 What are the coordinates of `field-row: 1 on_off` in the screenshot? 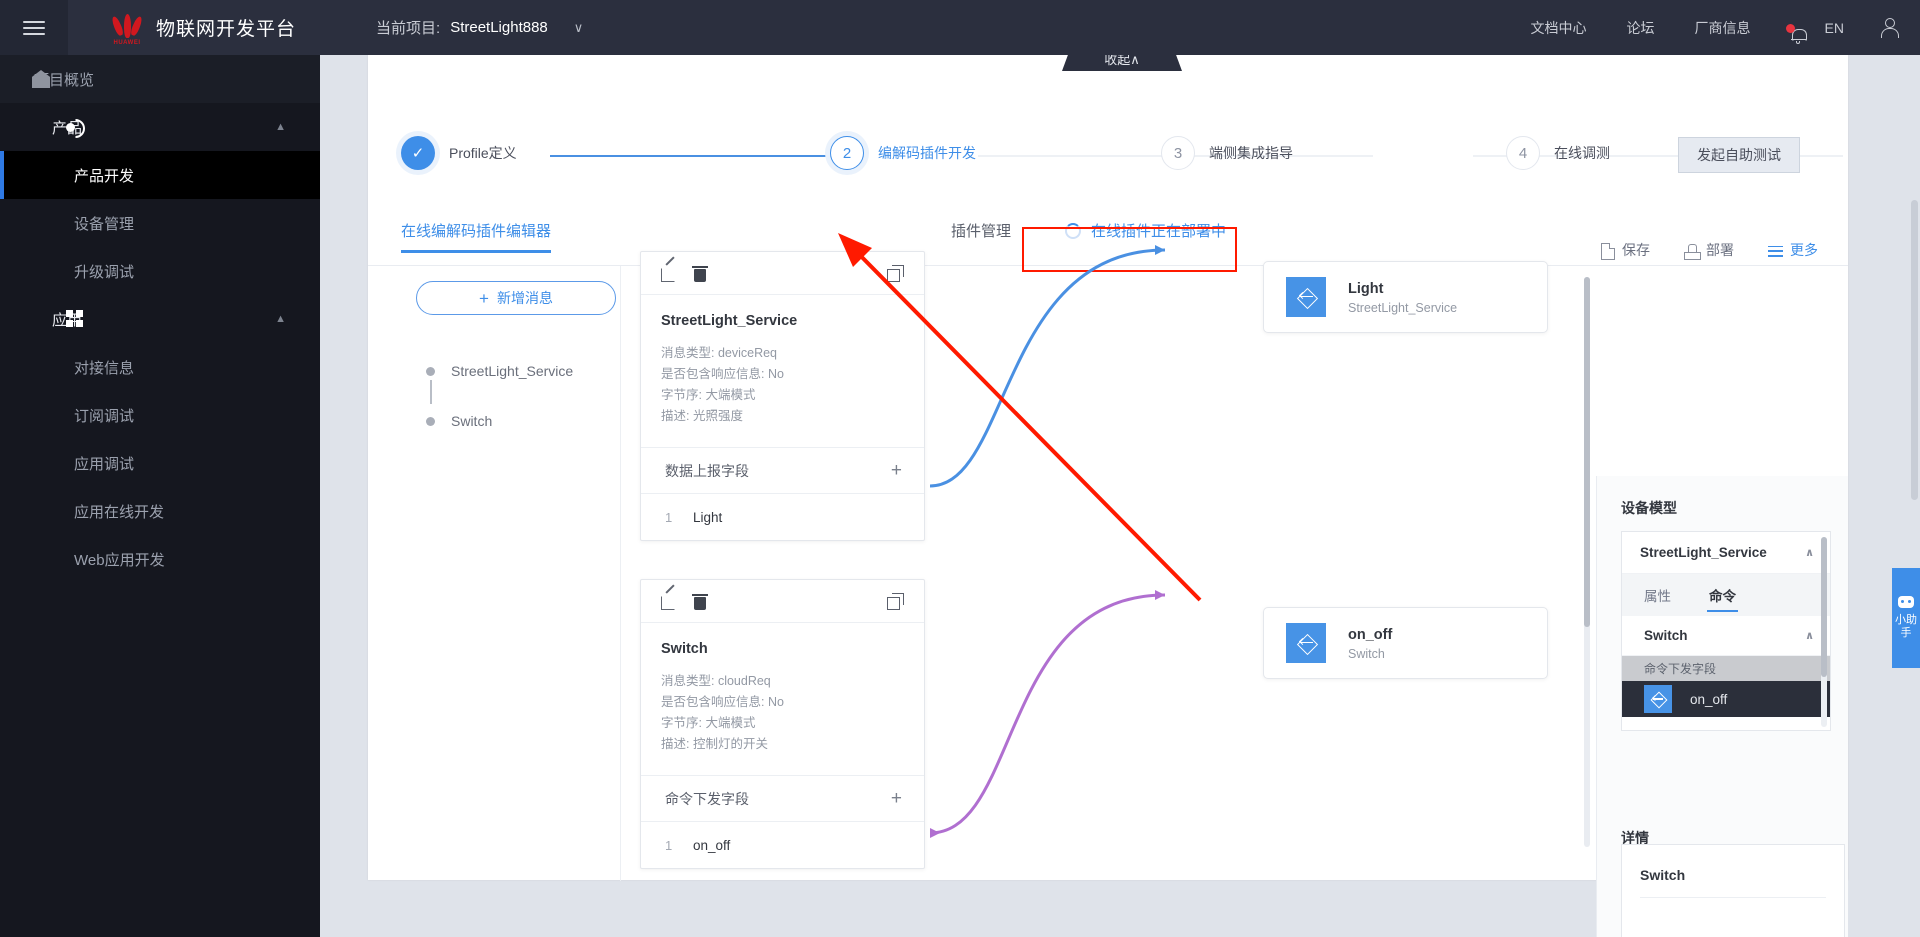 It's located at (782, 845).